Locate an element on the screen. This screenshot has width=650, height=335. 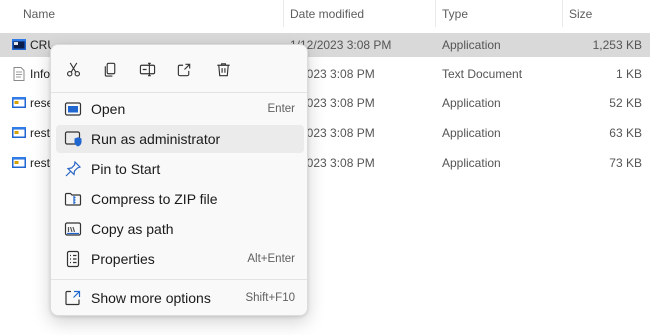
file-size: 1,253 KB is located at coordinates (617, 45).